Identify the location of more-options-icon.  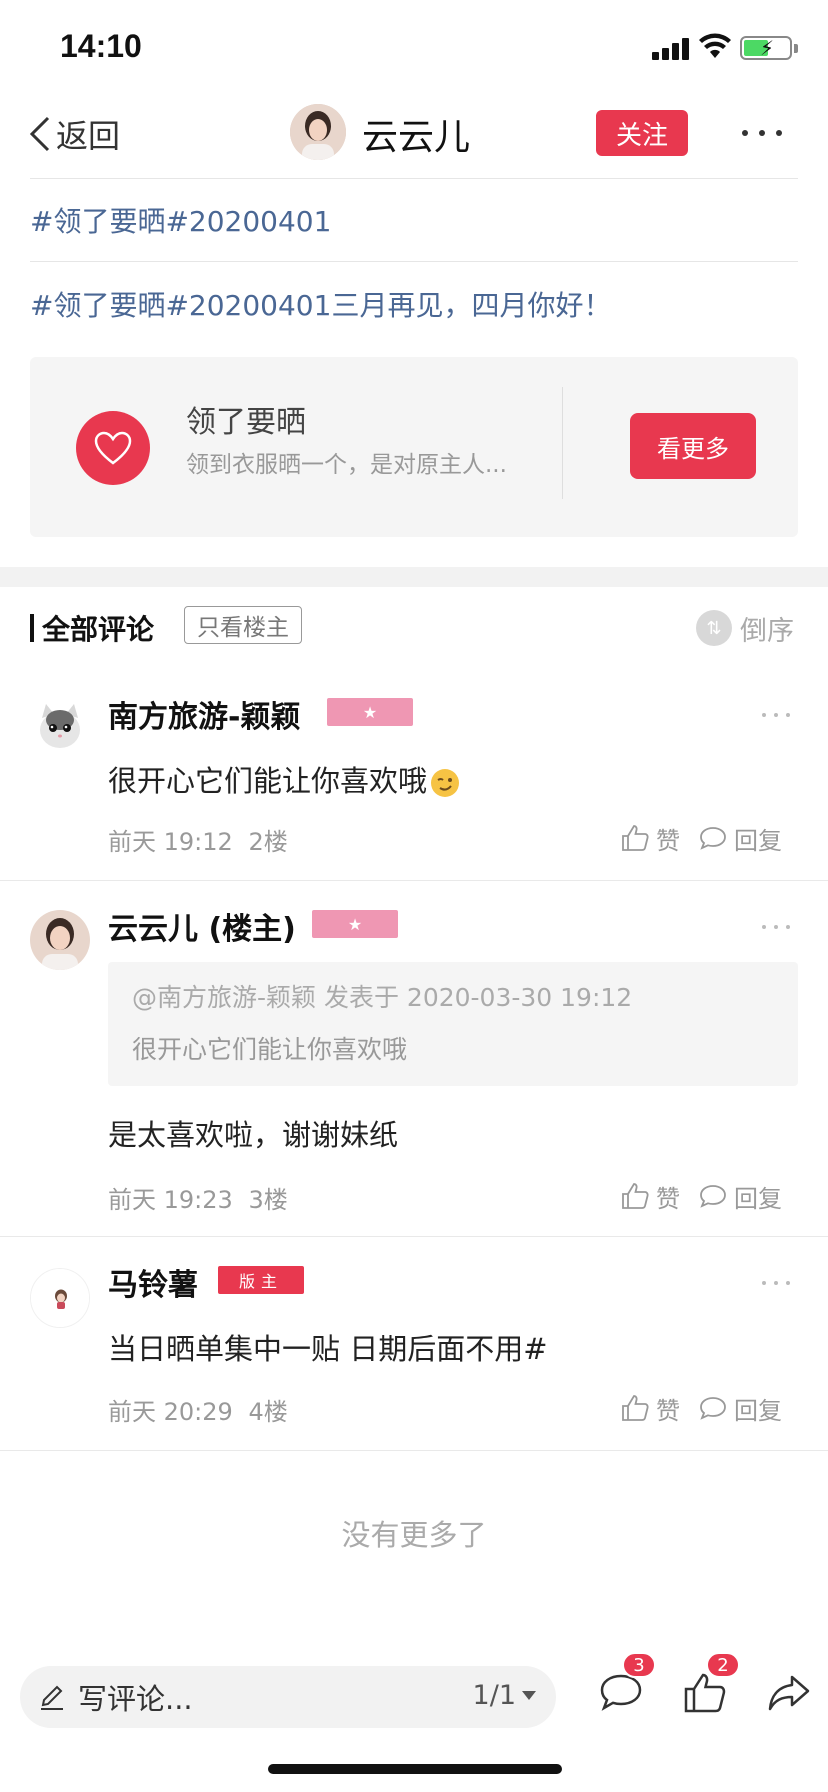
(762, 133).